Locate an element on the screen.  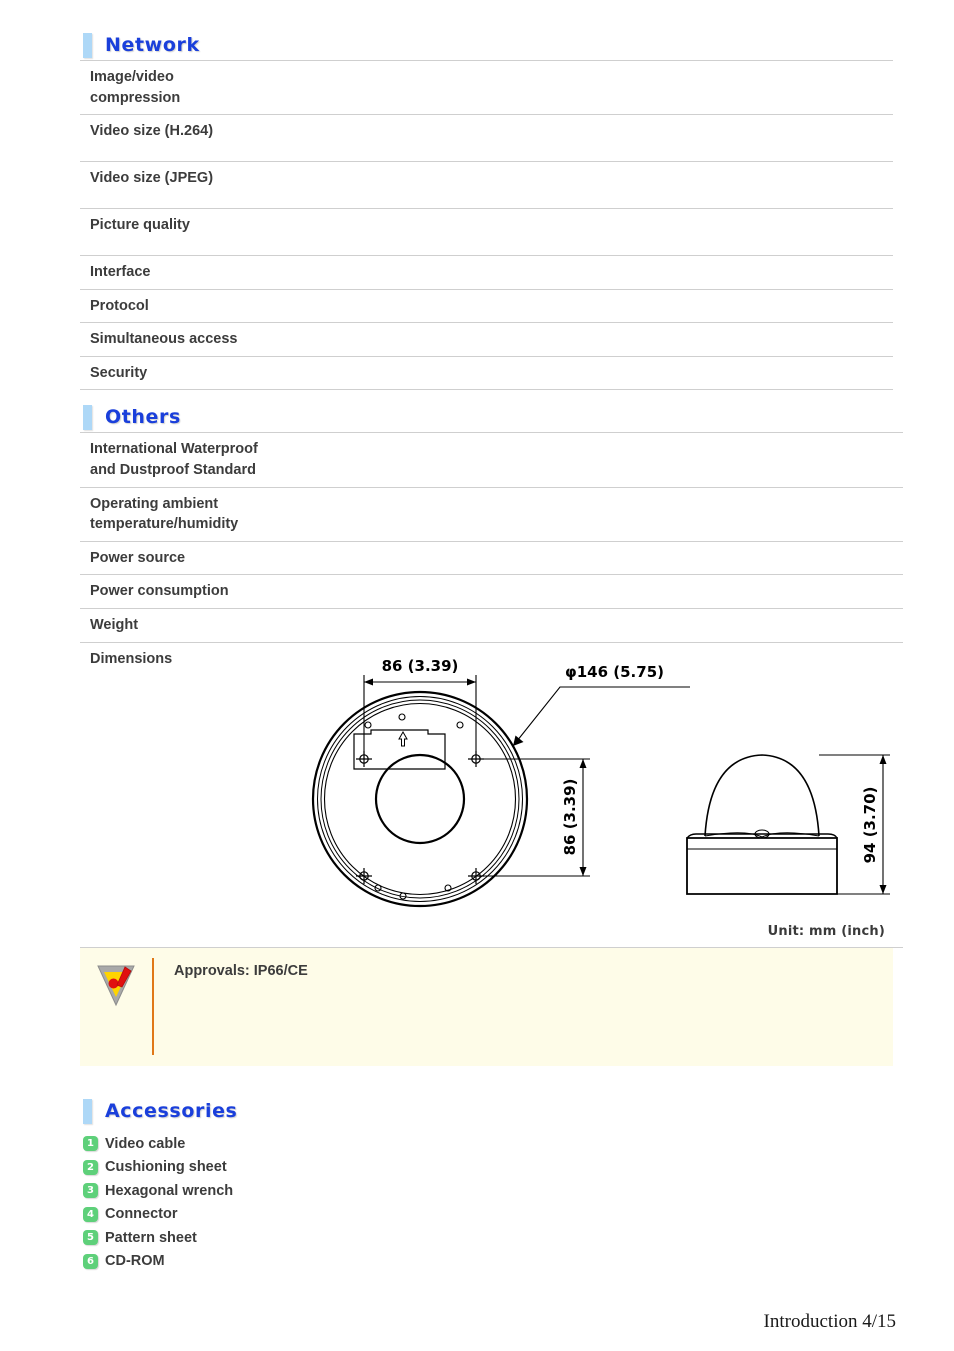
spec-label: Interface is located at coordinates (120, 272).